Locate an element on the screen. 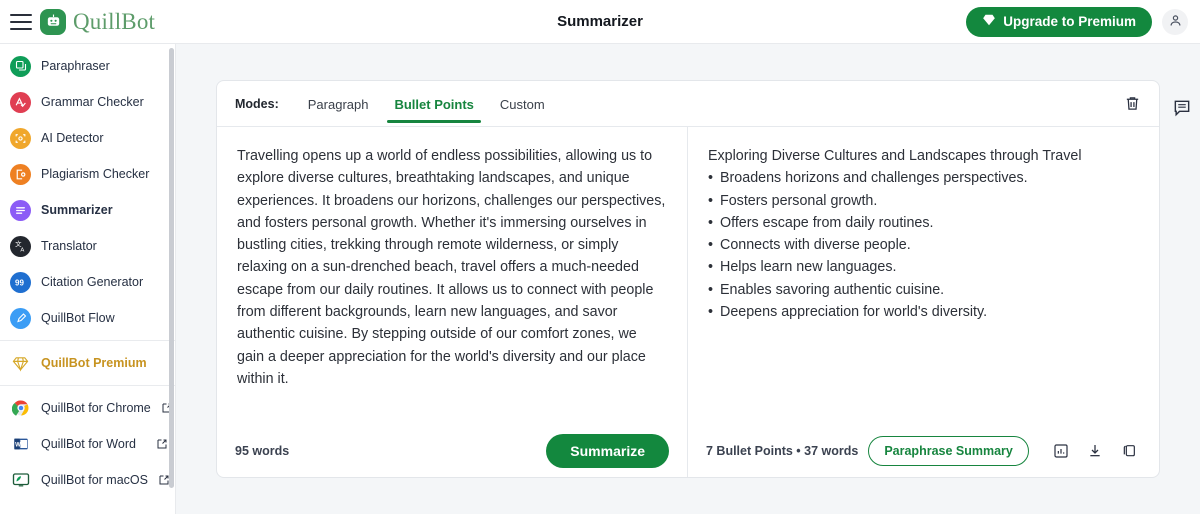 The width and height of the screenshot is (1200, 514). svg-text: 文 is located at coordinates (18, 243).